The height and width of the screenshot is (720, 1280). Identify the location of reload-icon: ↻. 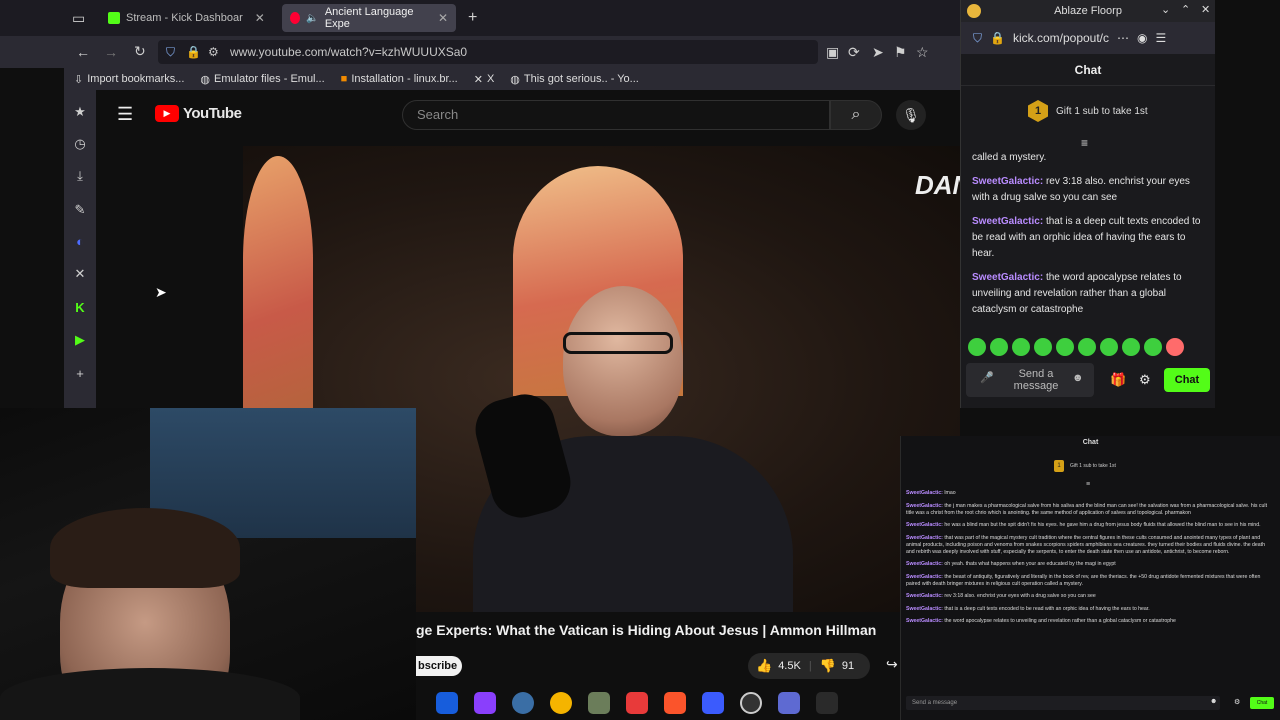
(140, 51).